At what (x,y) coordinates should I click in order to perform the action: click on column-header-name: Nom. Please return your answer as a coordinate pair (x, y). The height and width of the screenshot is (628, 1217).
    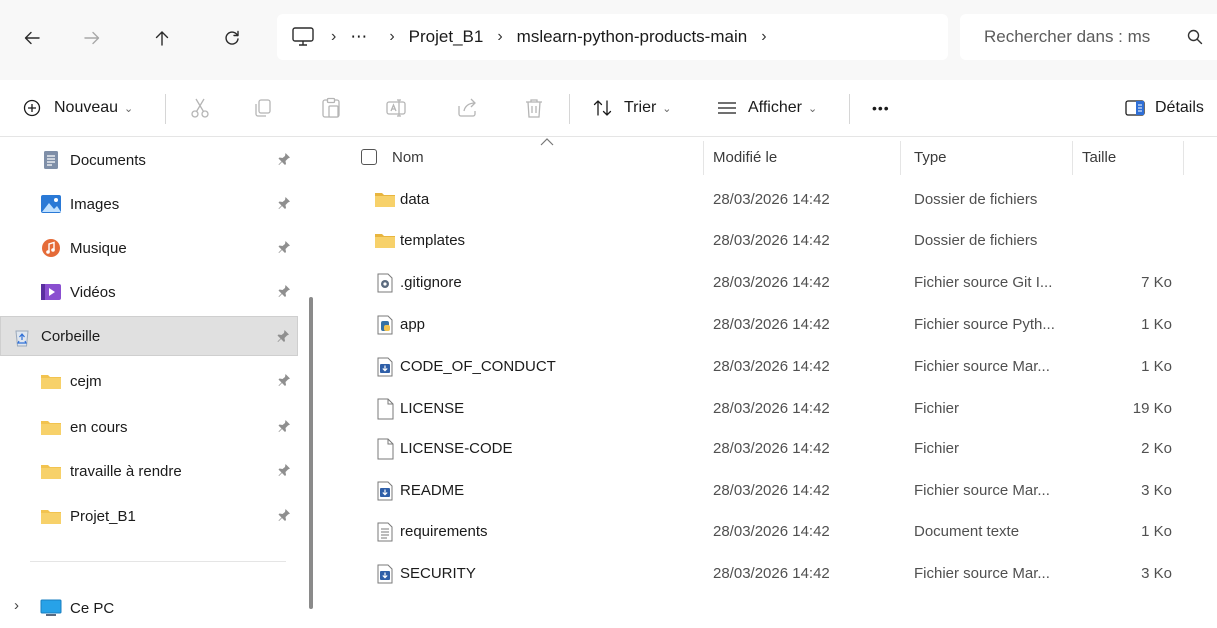
    Looking at the image, I should click on (408, 157).